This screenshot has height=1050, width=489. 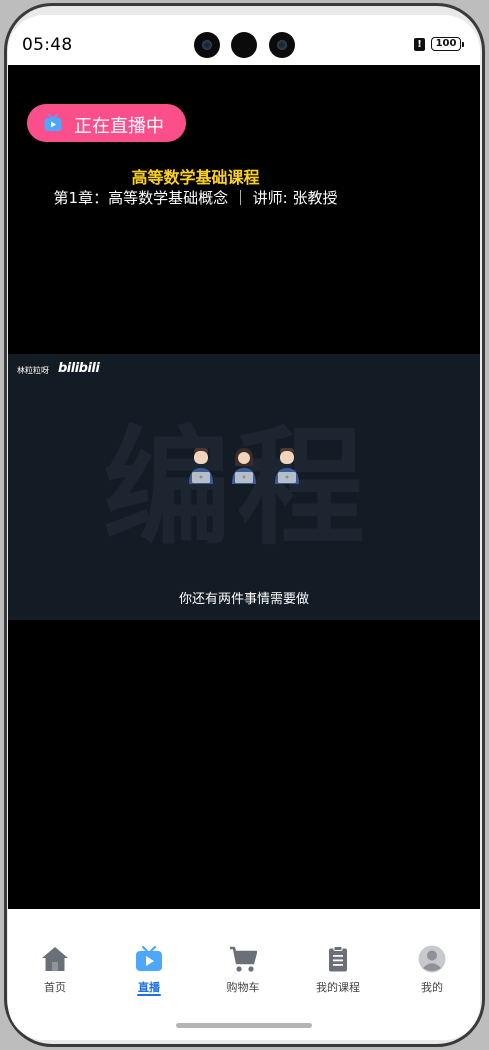 What do you see at coordinates (432, 959) in the screenshot?
I see `user-avatar-icon` at bounding box center [432, 959].